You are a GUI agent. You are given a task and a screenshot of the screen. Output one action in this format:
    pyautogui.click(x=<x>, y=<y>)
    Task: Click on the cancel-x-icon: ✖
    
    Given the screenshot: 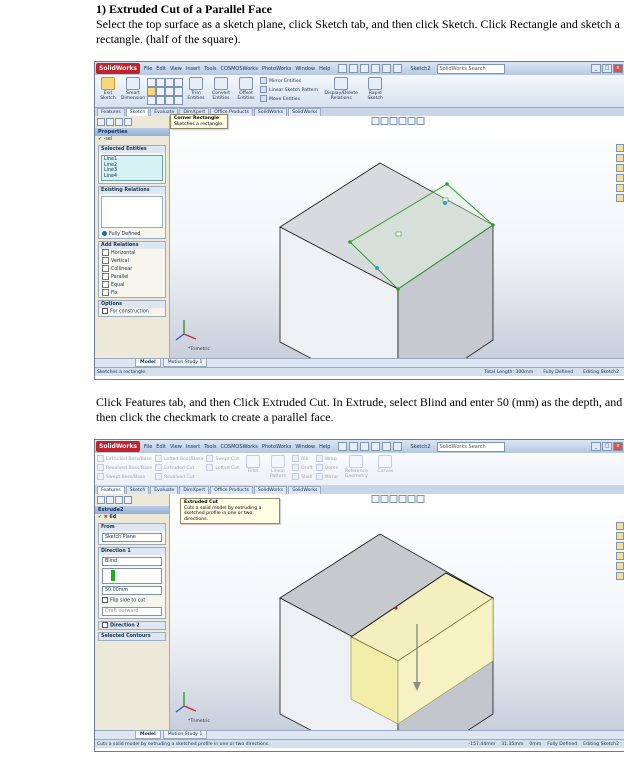 What is the action you would take?
    pyautogui.click(x=106, y=517)
    